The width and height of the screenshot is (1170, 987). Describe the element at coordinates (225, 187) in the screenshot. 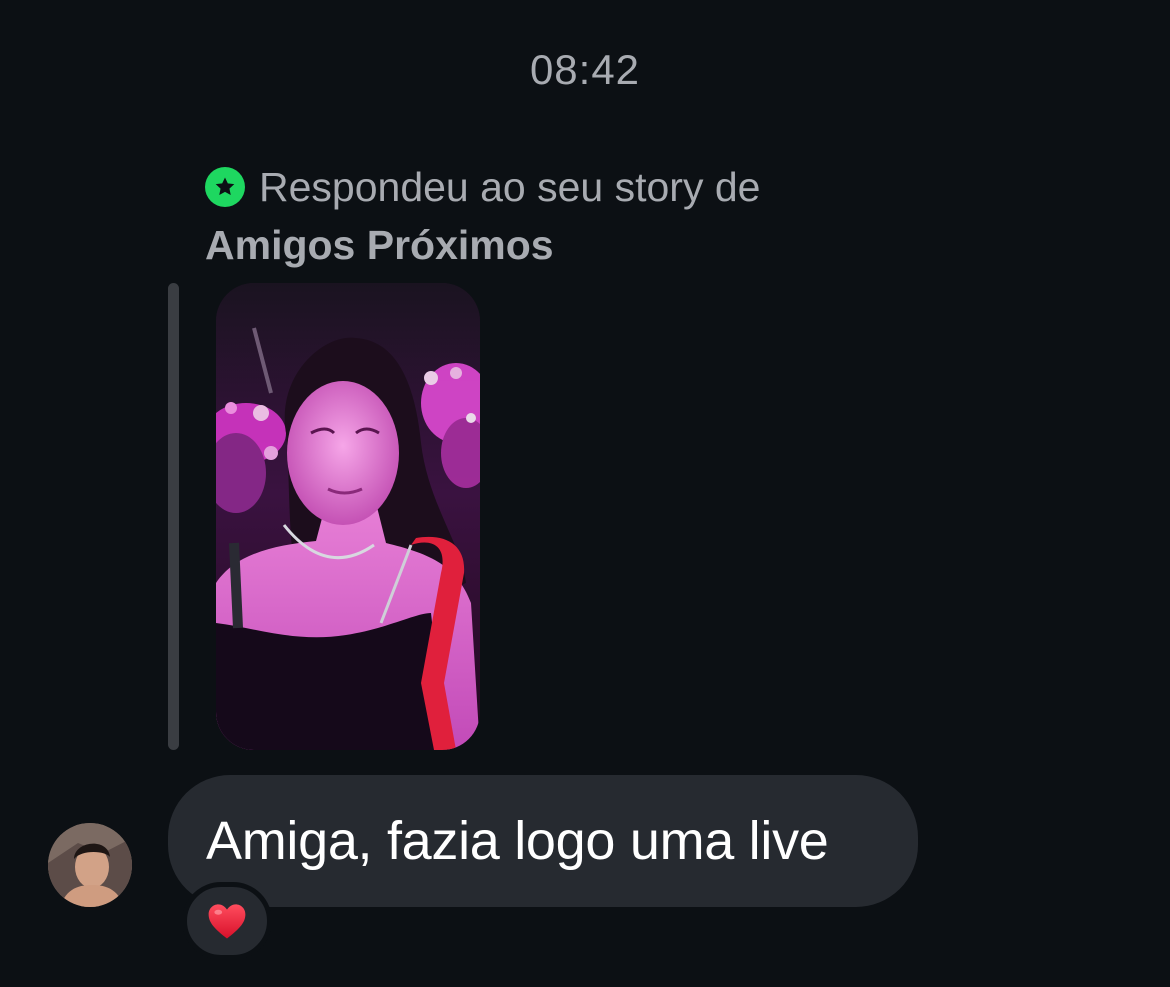

I see `close-friends-star-icon` at that location.